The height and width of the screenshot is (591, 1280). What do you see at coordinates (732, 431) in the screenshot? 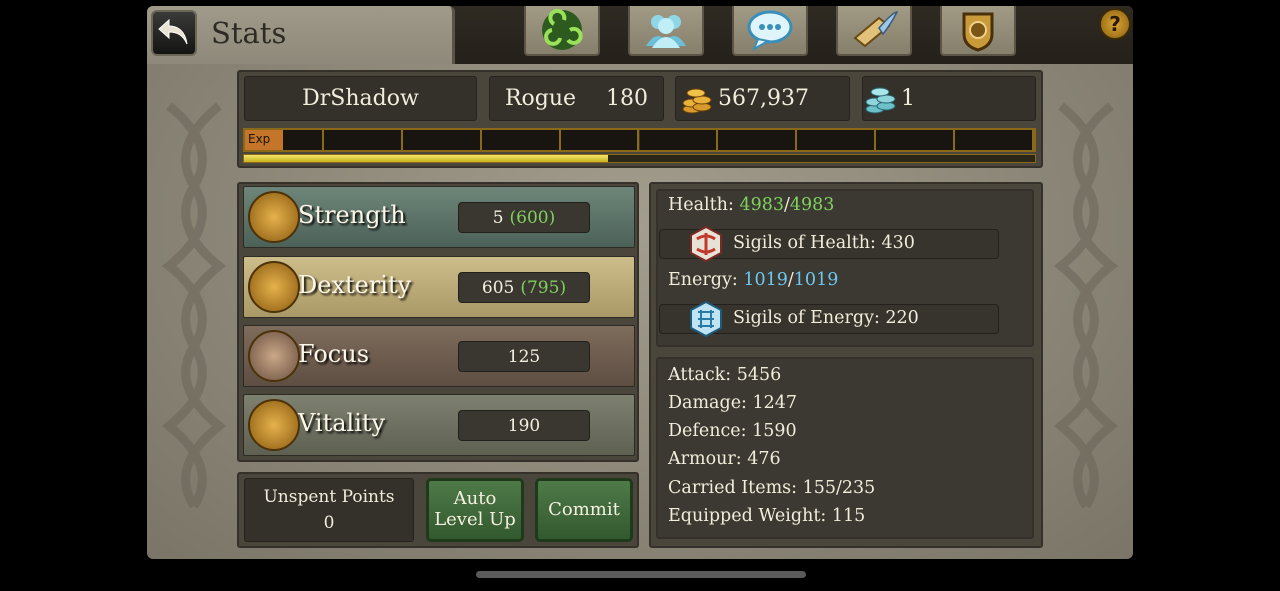
I see `defence-stat: Defence: 1590` at bounding box center [732, 431].